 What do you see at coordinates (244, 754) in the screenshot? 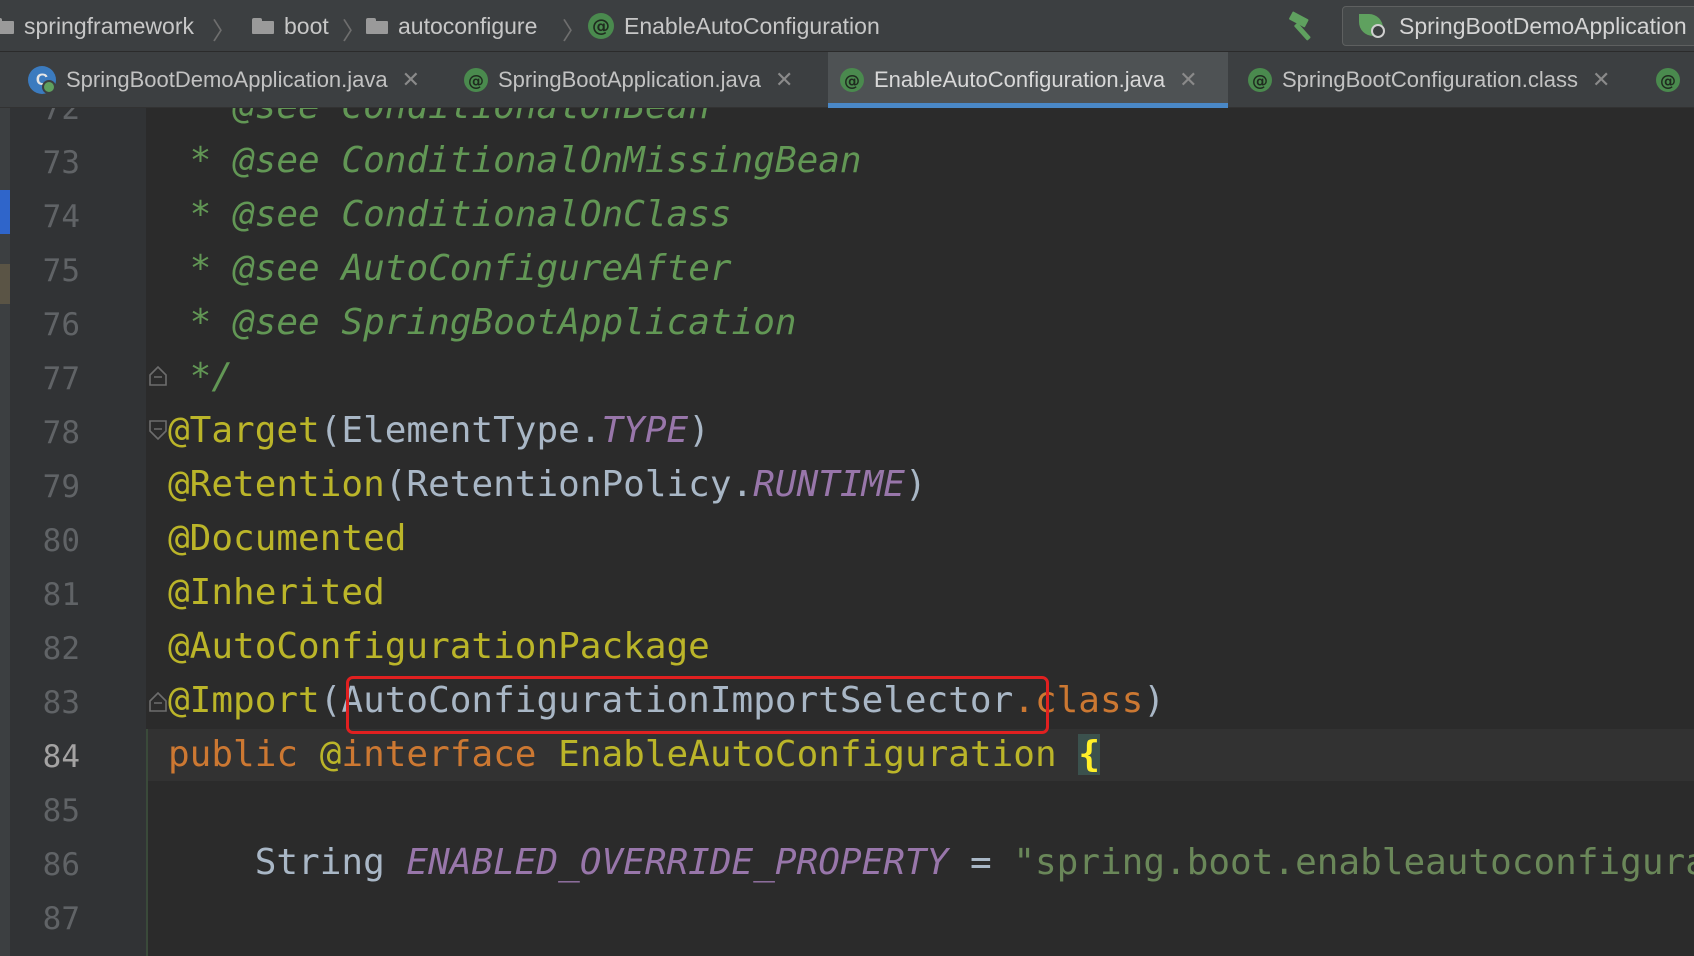
I see `code-token: public` at bounding box center [244, 754].